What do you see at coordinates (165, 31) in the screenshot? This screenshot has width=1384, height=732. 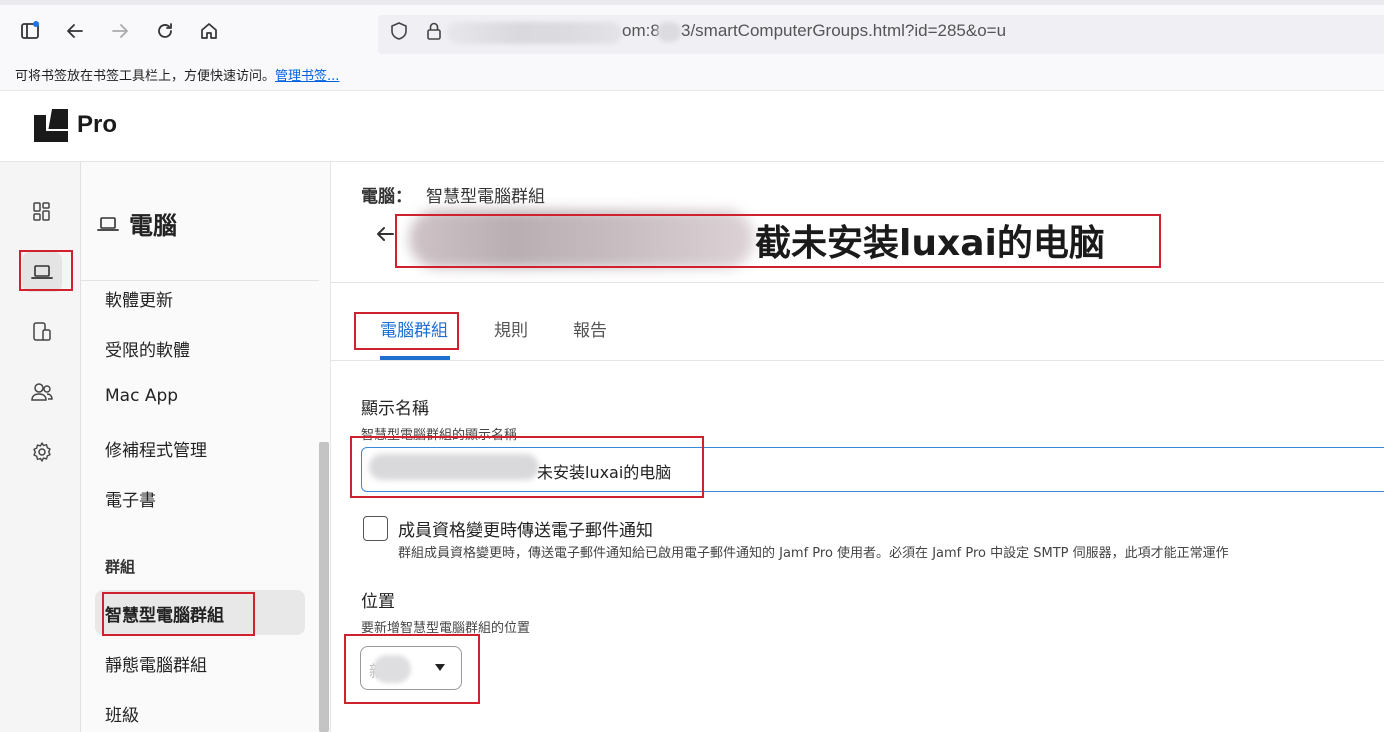 I see `reload-icon` at bounding box center [165, 31].